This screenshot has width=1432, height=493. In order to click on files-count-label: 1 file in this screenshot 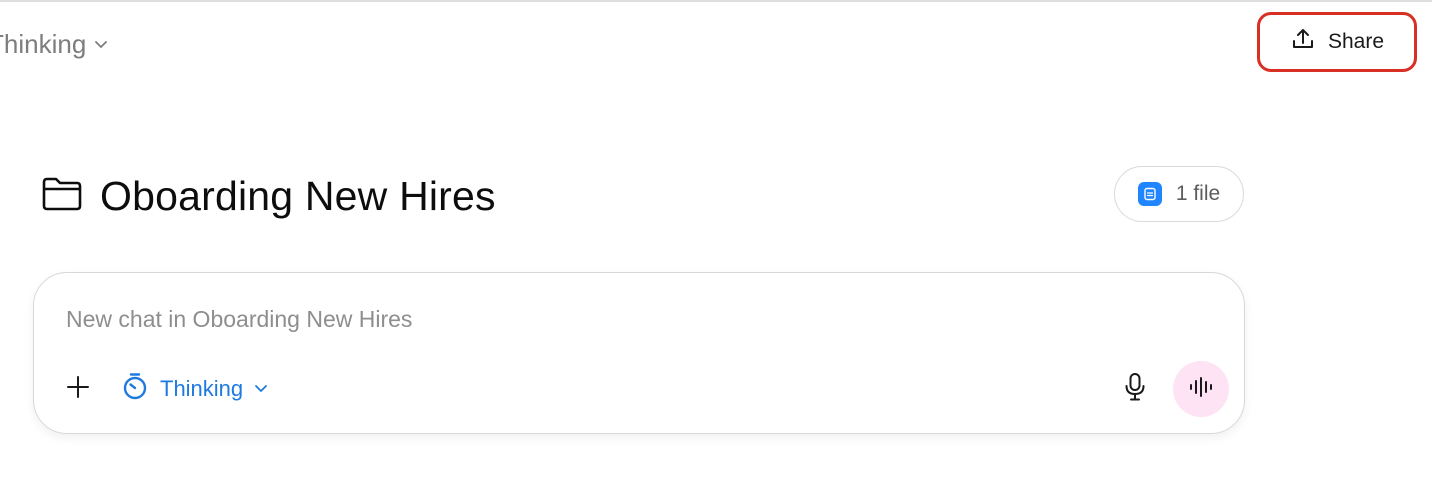, I will do `click(1198, 193)`.